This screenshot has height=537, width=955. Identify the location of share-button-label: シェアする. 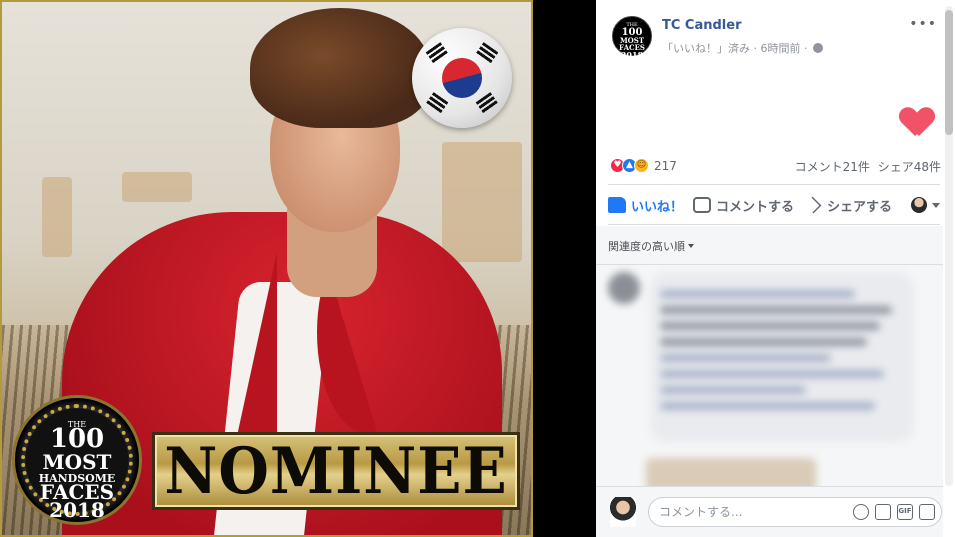
(860, 207).